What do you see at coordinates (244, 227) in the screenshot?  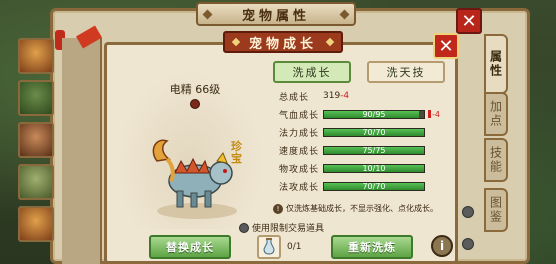 I see `radio-button` at bounding box center [244, 227].